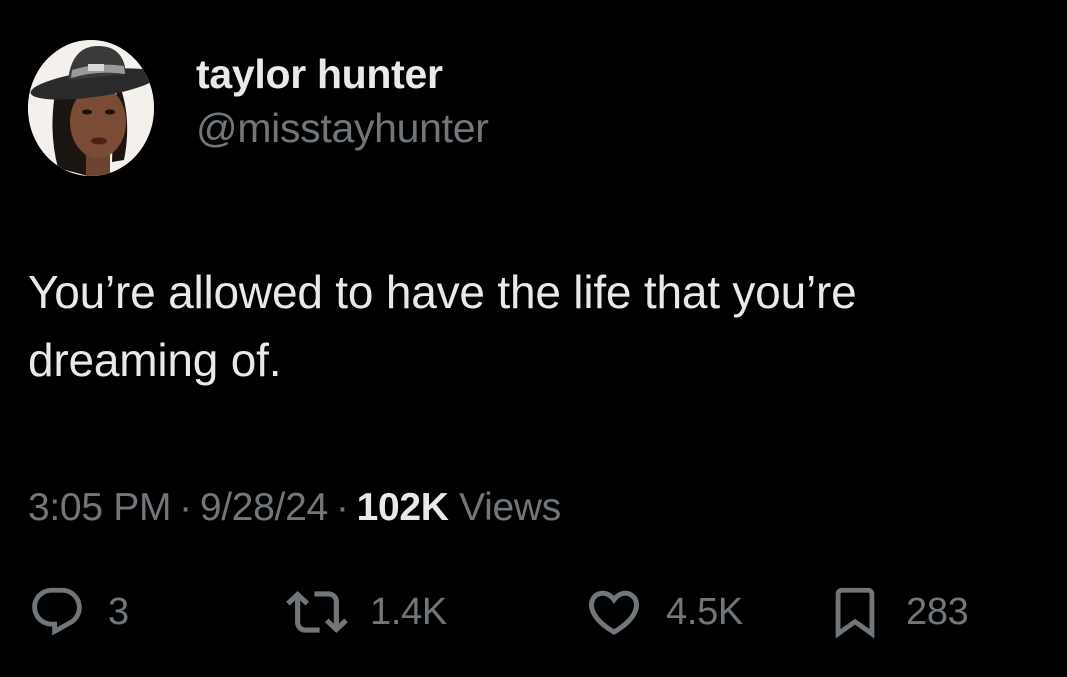 Image resolution: width=1067 pixels, height=677 pixels. I want to click on views-count: 102K, so click(402, 507).